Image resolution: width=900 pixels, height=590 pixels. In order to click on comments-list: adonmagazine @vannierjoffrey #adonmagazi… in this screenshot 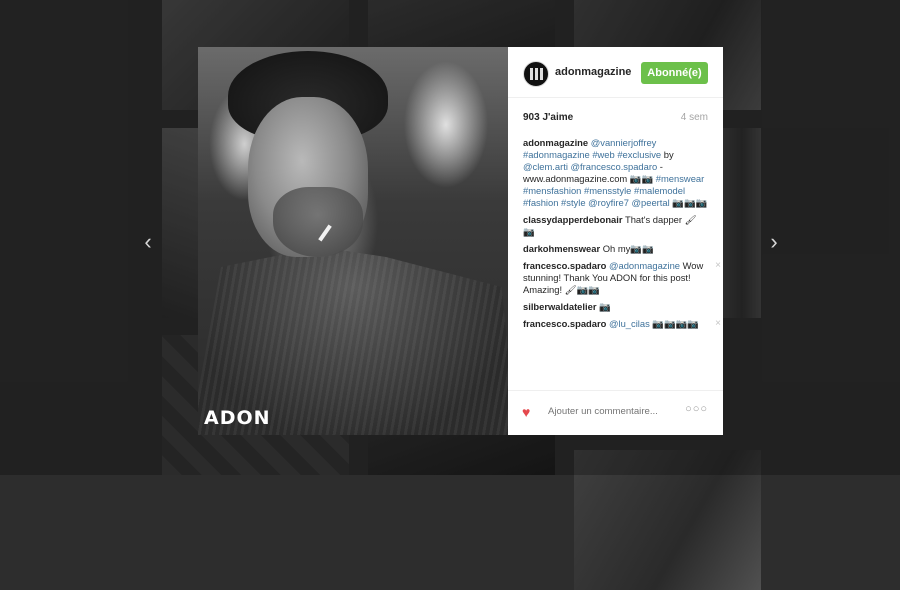, I will do `click(622, 236)`.